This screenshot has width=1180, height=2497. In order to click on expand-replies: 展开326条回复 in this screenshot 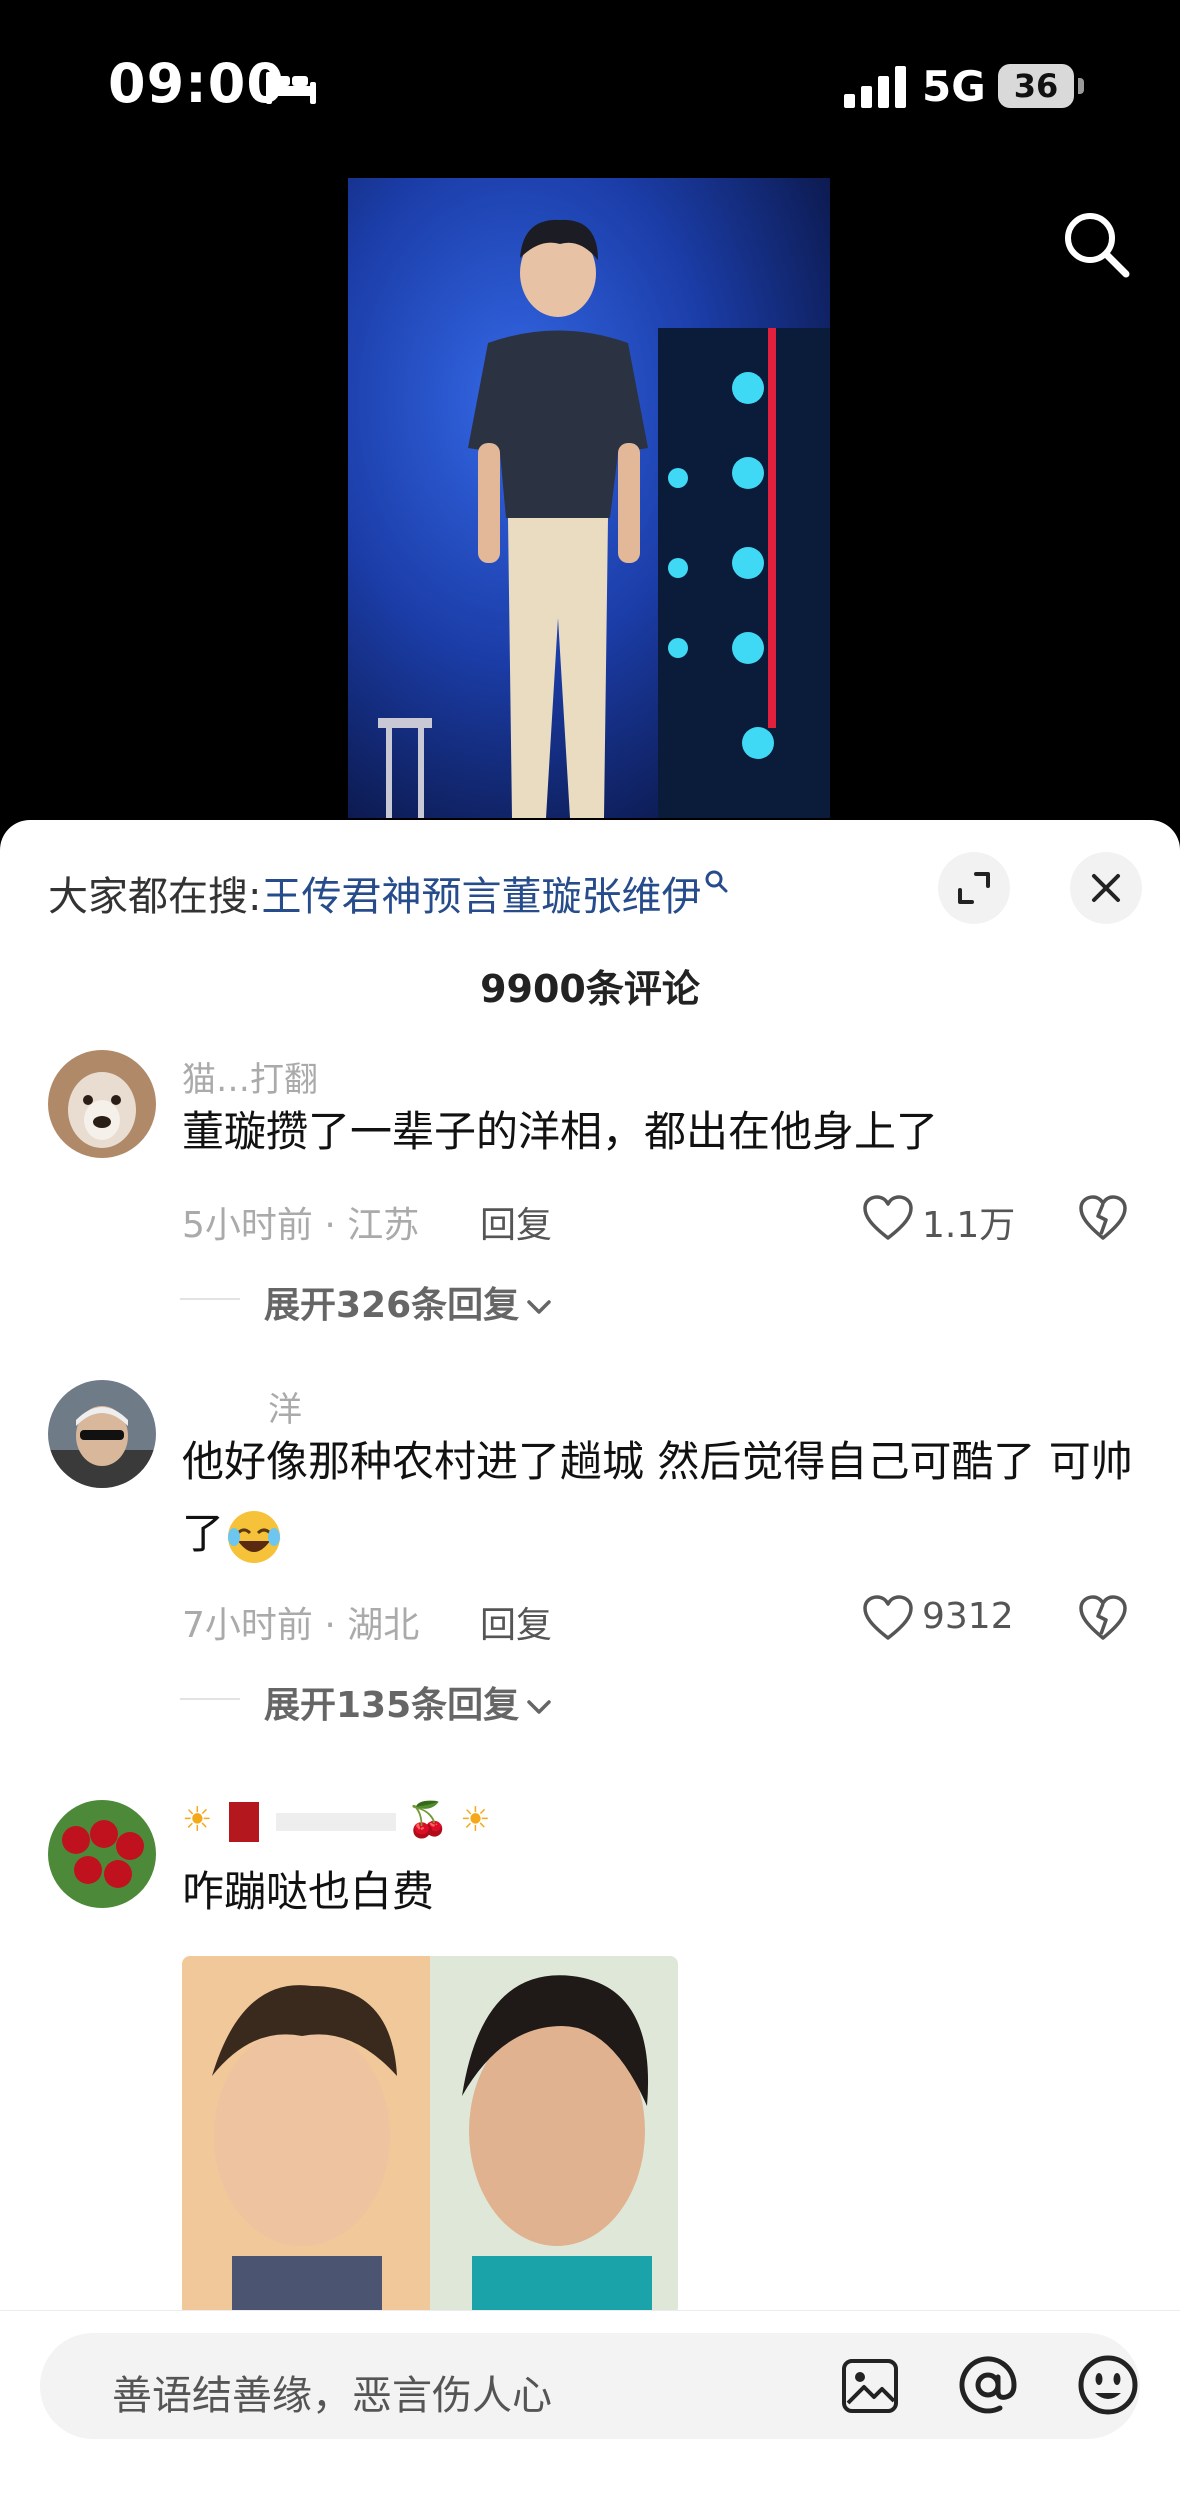, I will do `click(408, 1302)`.